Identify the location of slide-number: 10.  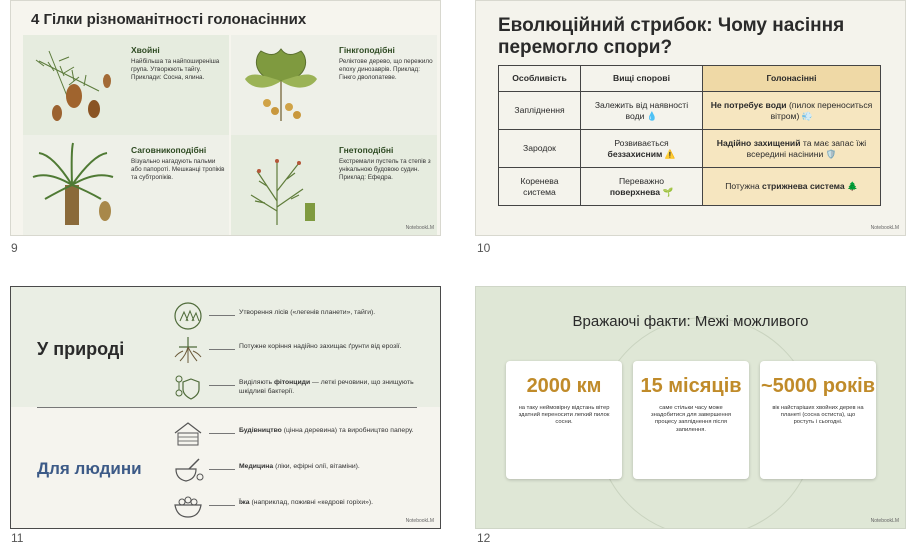
(484, 248).